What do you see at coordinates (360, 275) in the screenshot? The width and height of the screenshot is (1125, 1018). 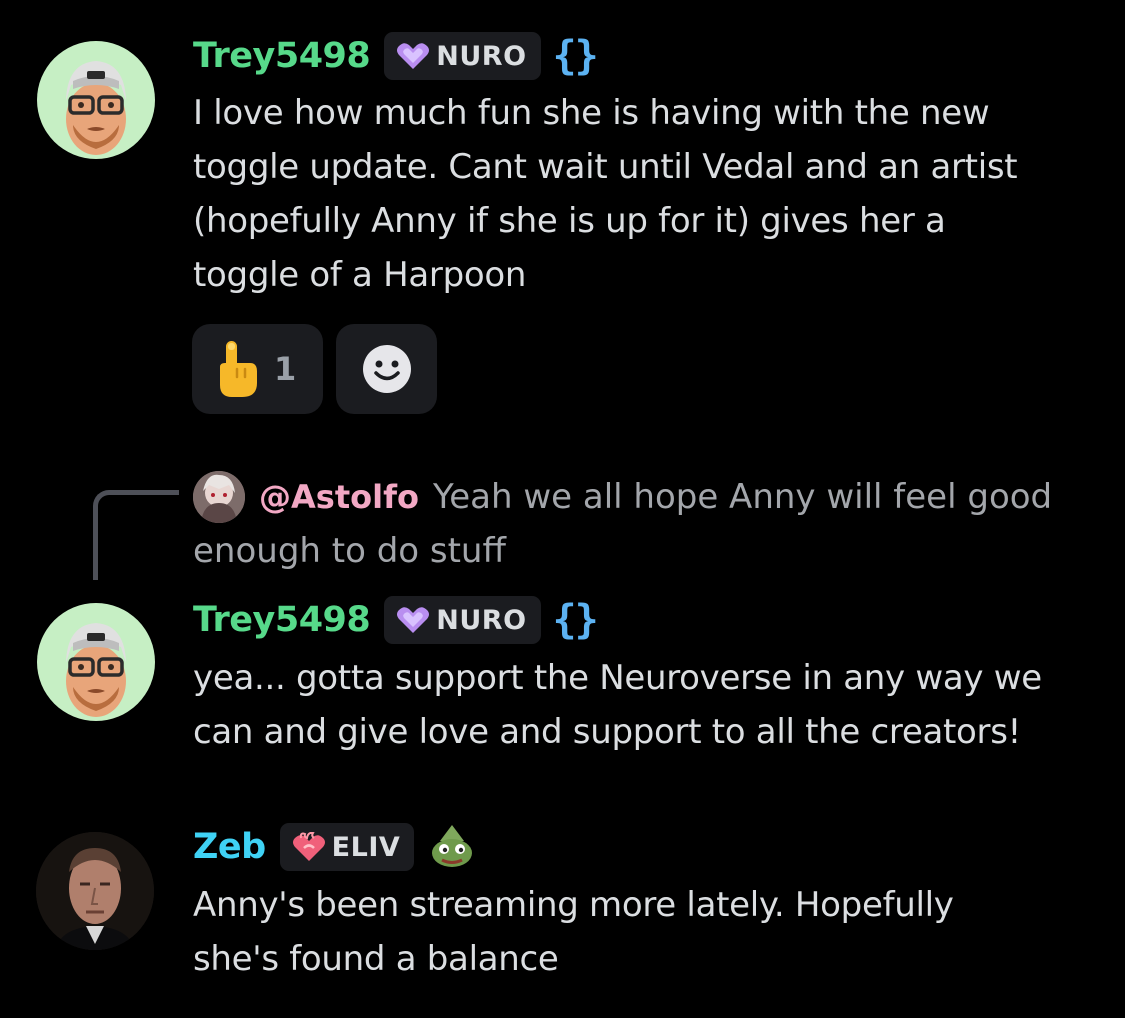 I see `message-line: toggle of a Harpoon` at bounding box center [360, 275].